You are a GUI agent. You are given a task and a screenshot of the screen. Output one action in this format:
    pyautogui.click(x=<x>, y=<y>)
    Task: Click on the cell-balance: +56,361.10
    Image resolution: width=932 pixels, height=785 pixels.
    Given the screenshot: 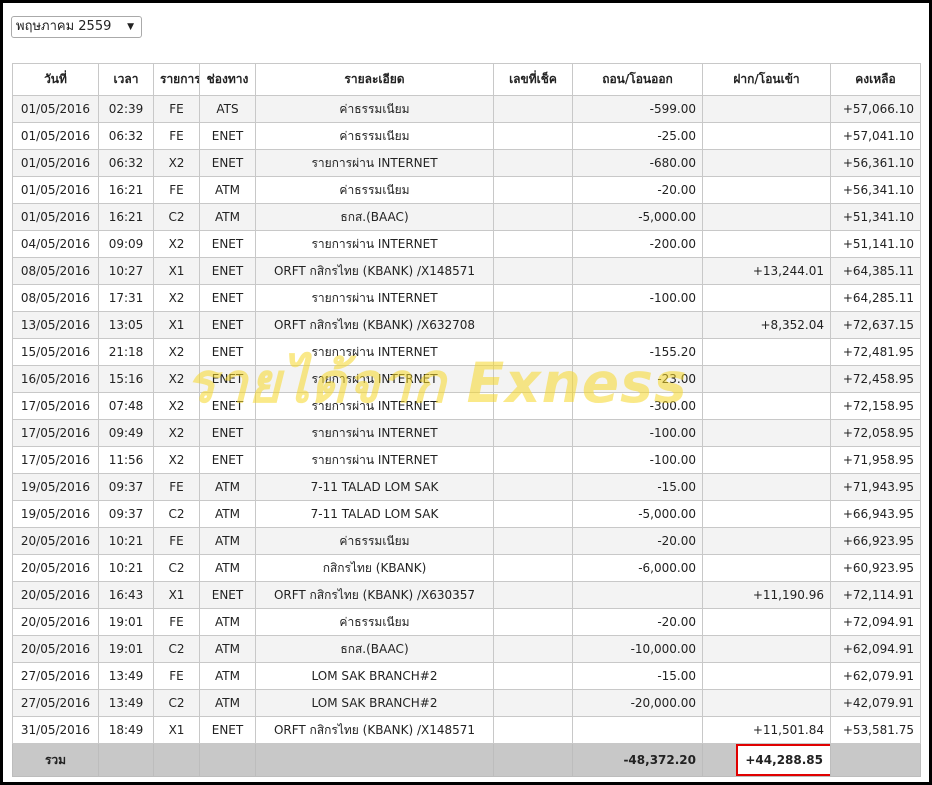 What is the action you would take?
    pyautogui.click(x=875, y=163)
    